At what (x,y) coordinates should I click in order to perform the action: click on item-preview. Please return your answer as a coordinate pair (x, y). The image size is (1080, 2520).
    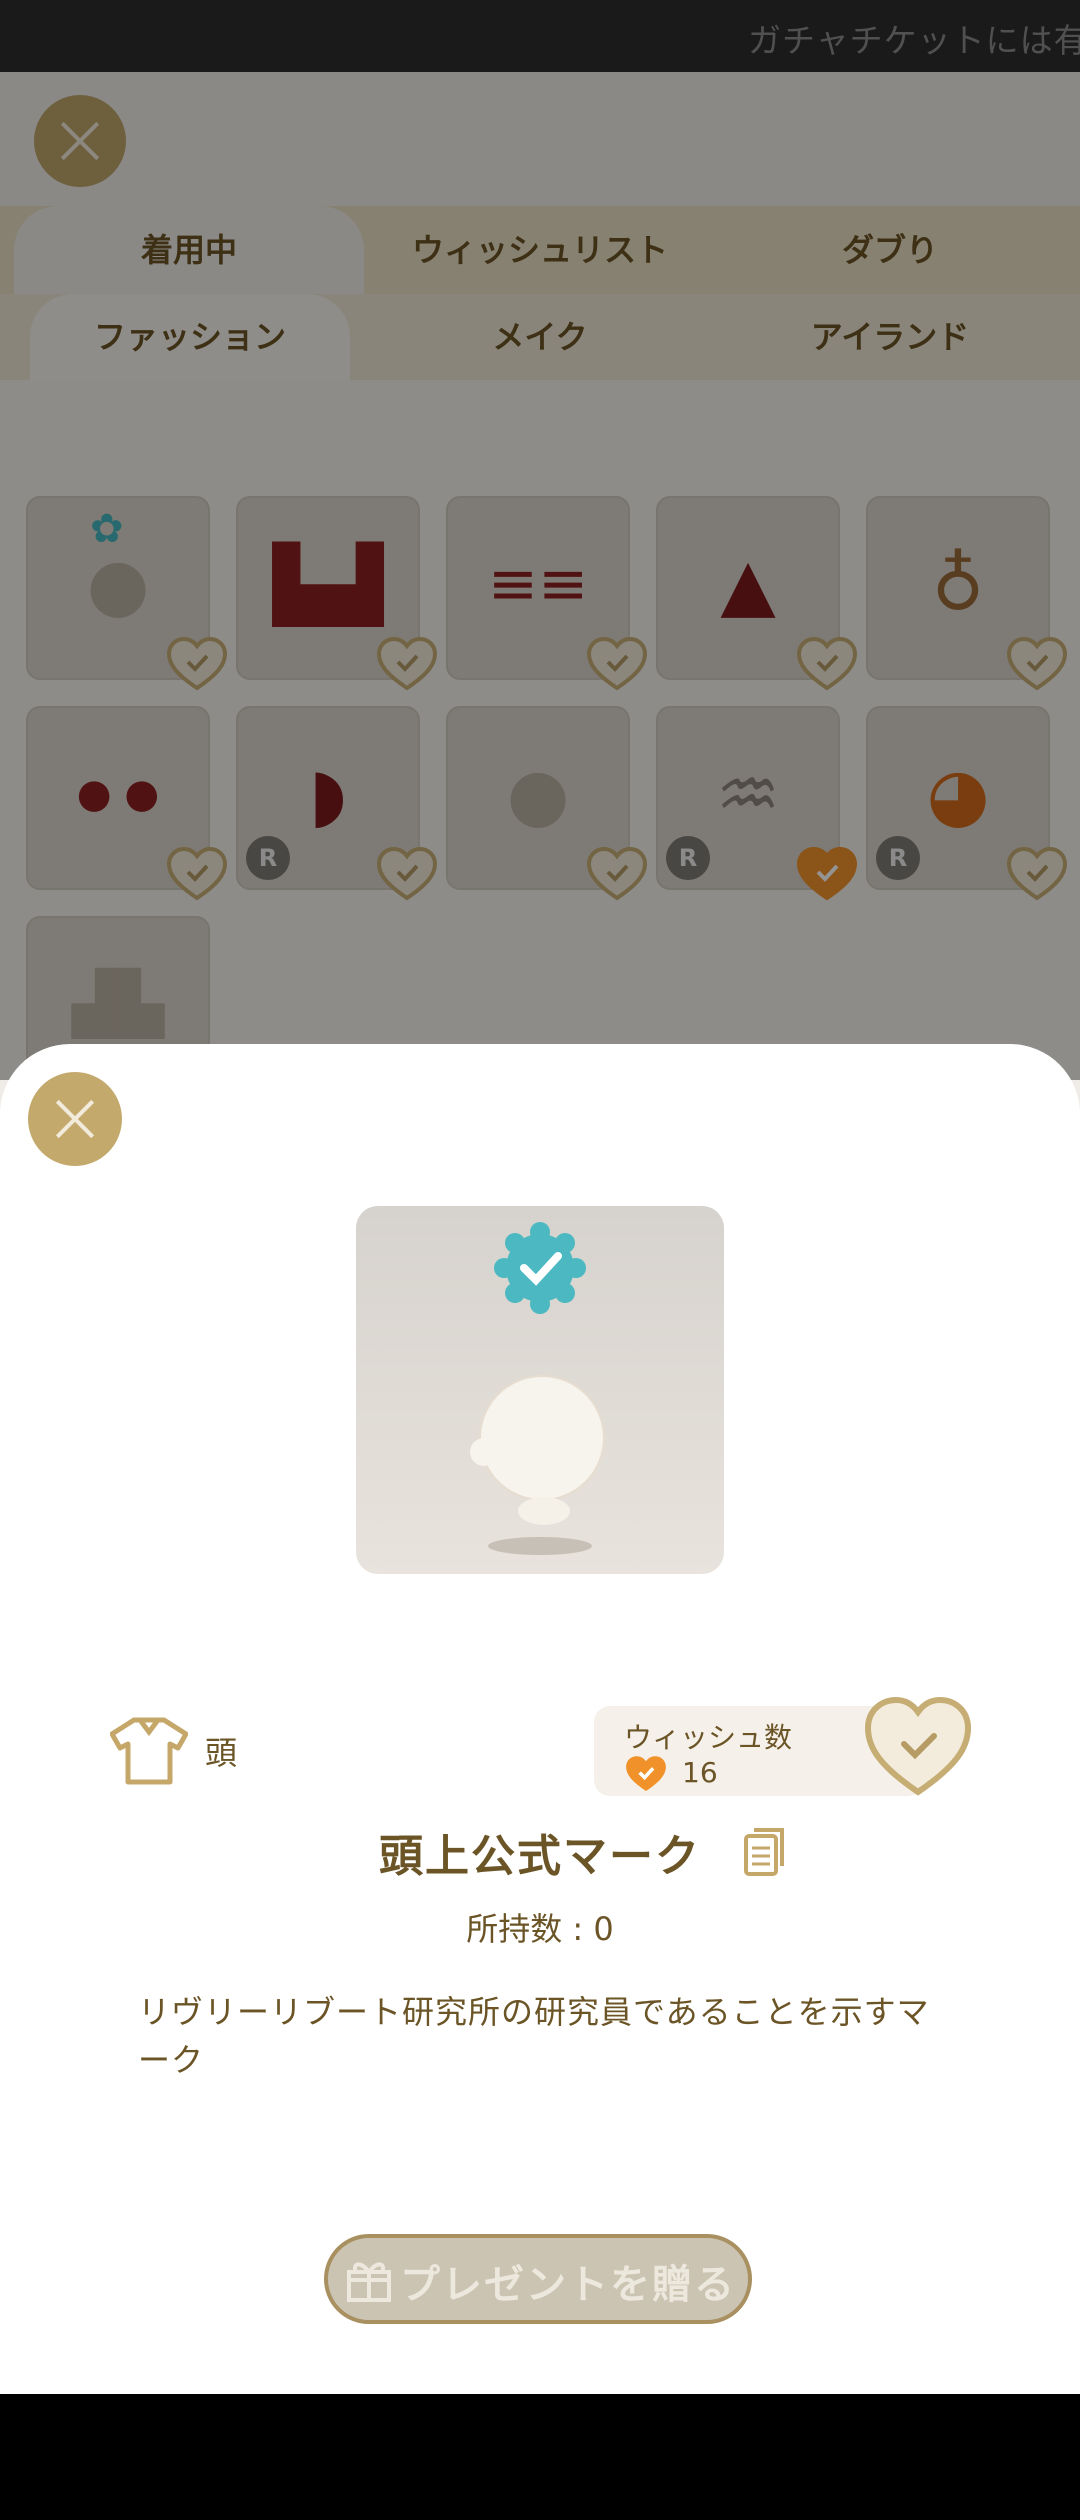
    Looking at the image, I should click on (540, 1390).